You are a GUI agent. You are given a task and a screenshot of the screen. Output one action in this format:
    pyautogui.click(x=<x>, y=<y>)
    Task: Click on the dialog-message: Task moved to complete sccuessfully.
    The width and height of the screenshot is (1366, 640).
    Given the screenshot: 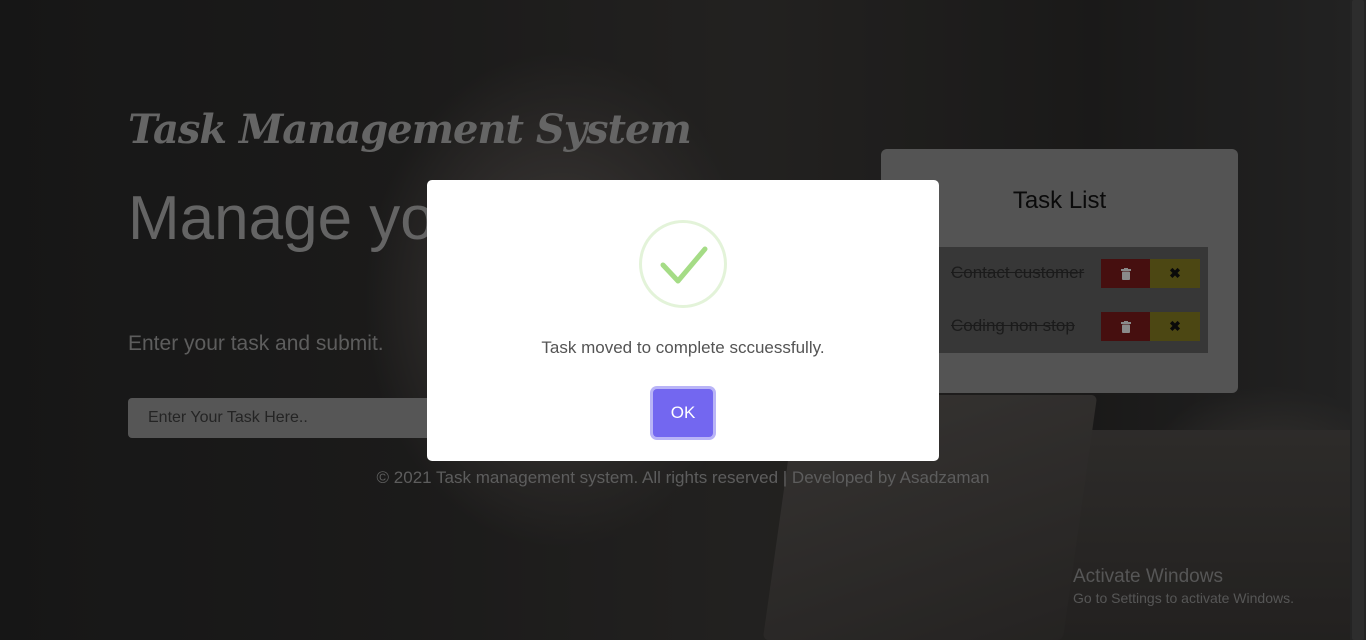 What is the action you would take?
    pyautogui.click(x=683, y=347)
    